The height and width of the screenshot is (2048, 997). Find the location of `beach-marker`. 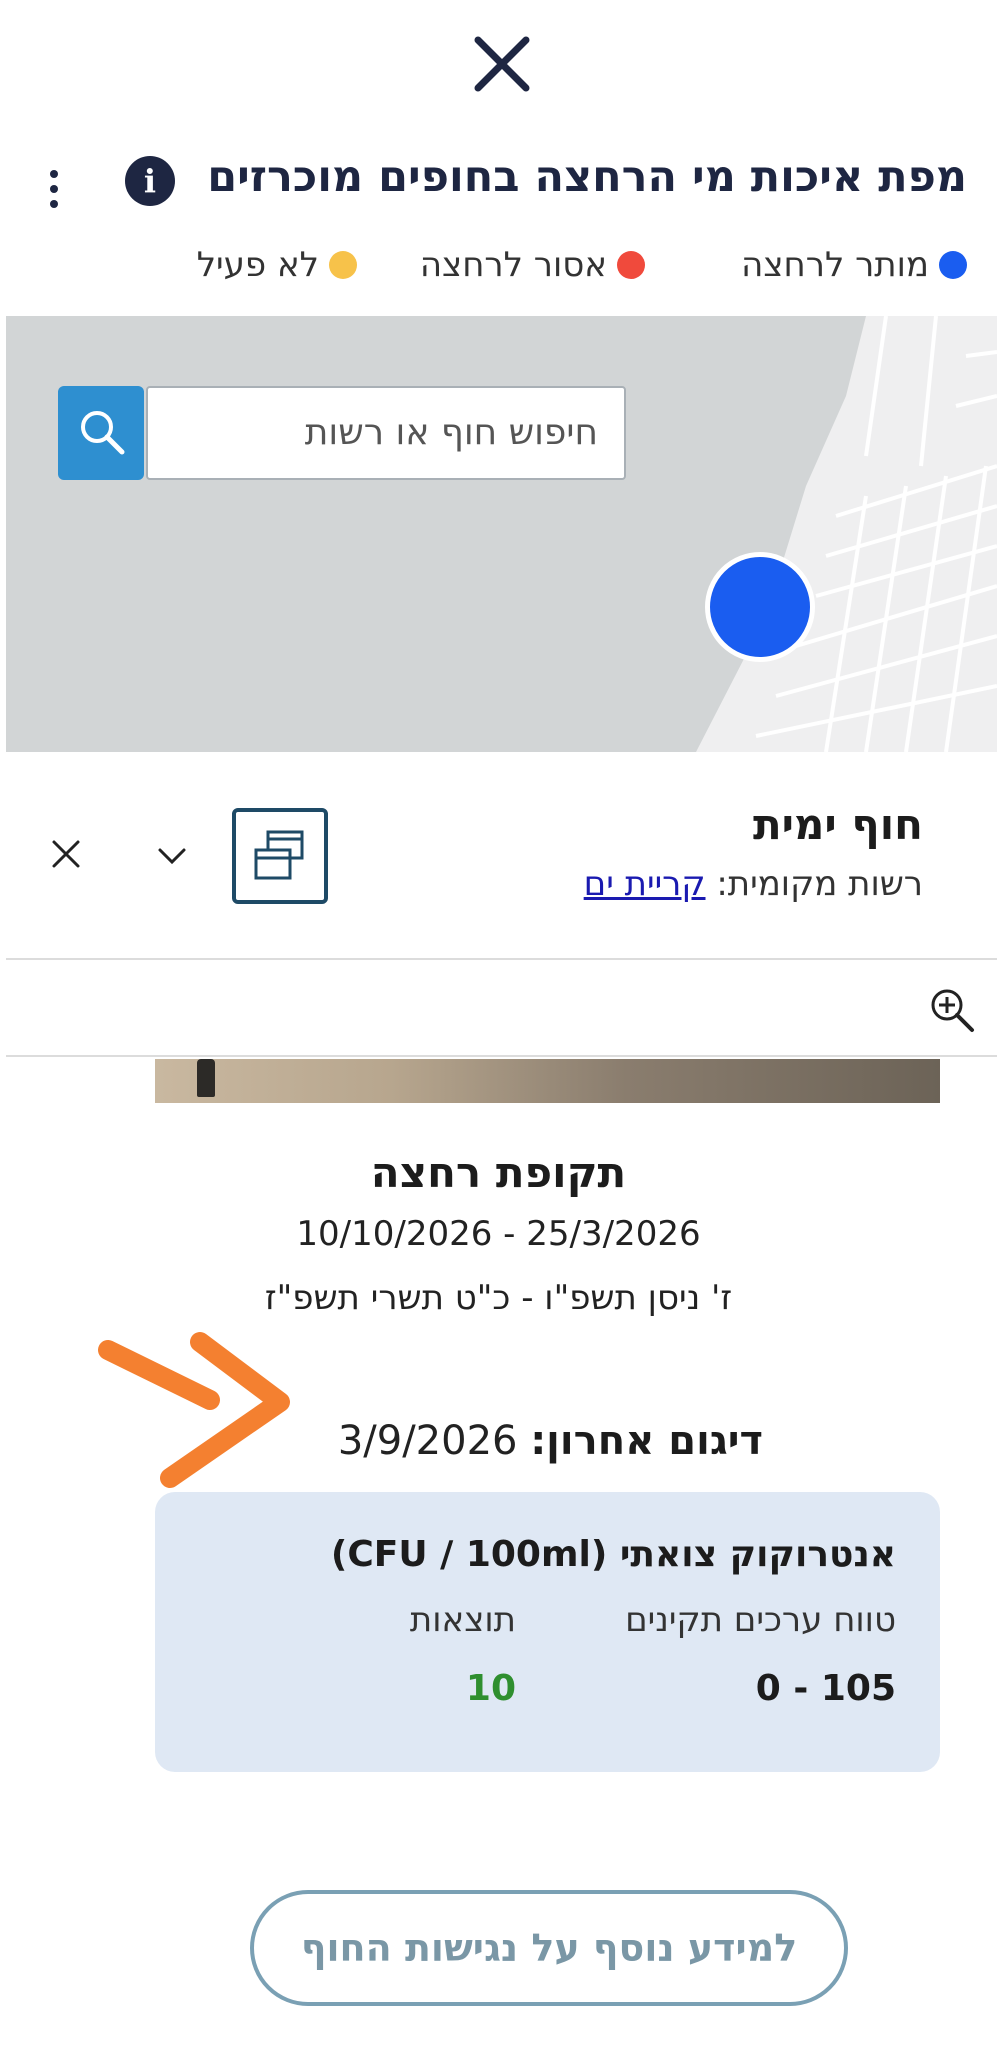

beach-marker is located at coordinates (760, 607).